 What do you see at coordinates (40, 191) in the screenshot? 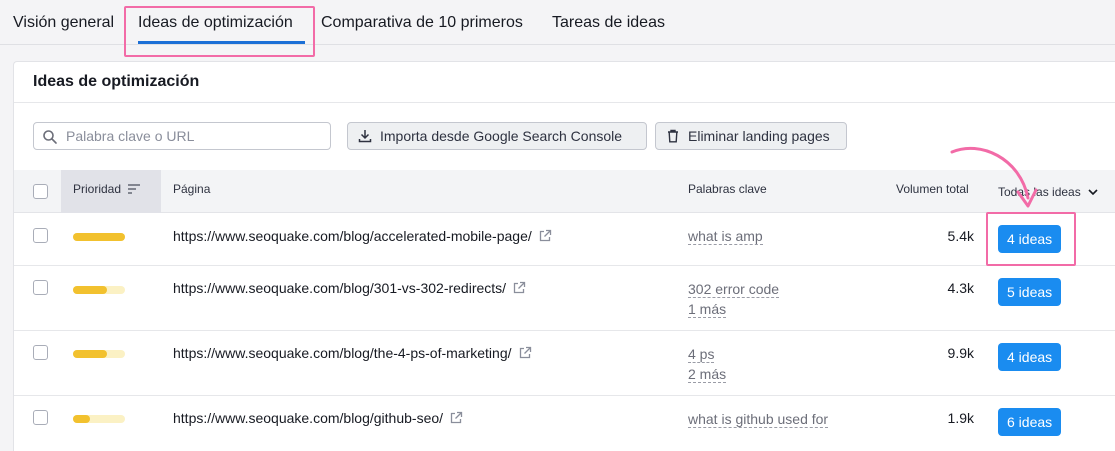
I see `select-all-checkbox` at bounding box center [40, 191].